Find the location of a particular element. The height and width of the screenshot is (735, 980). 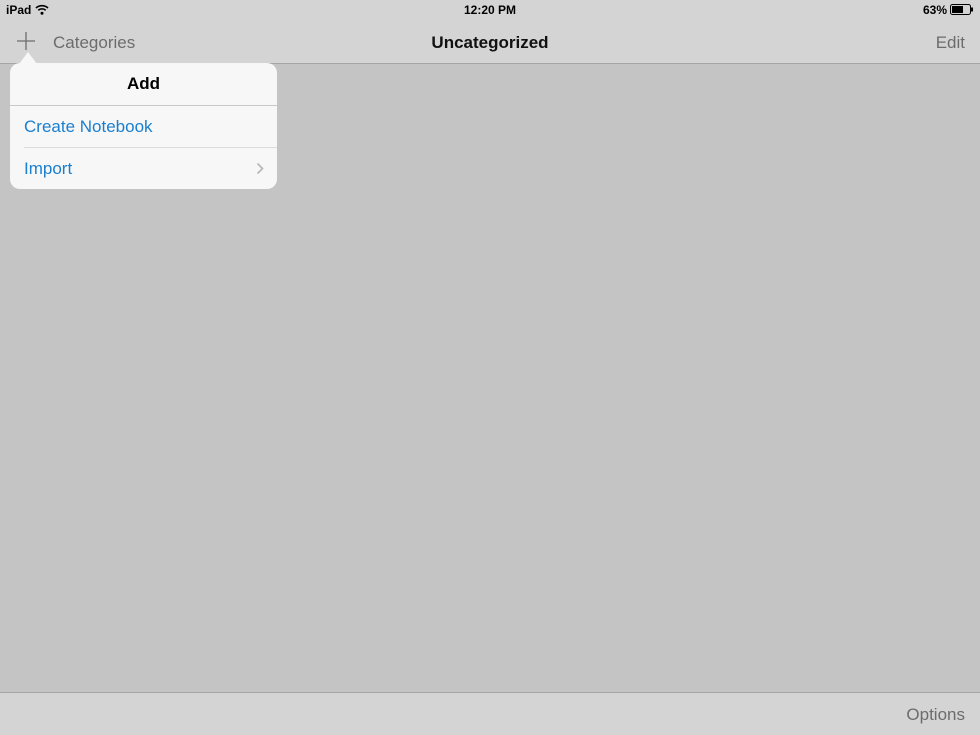

options-button: Options is located at coordinates (935, 715).